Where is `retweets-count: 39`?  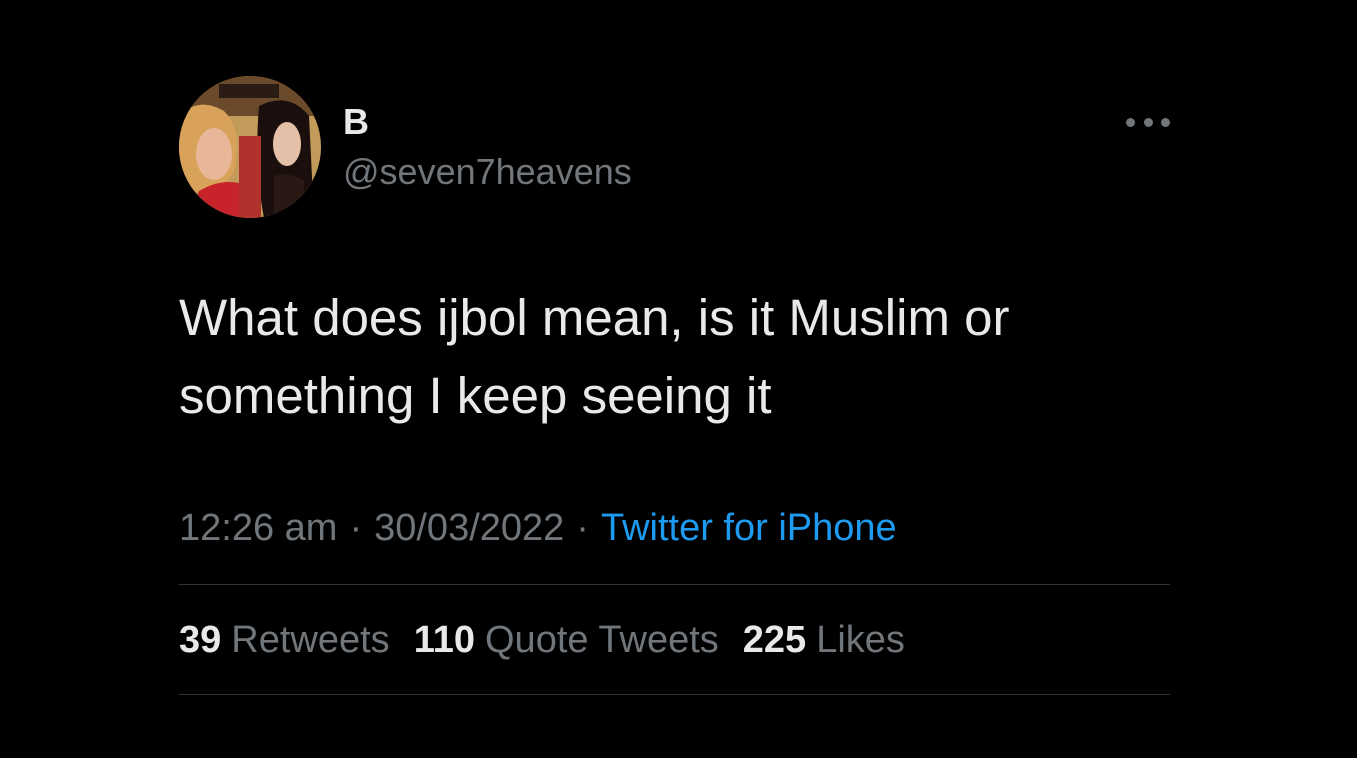
retweets-count: 39 is located at coordinates (200, 640).